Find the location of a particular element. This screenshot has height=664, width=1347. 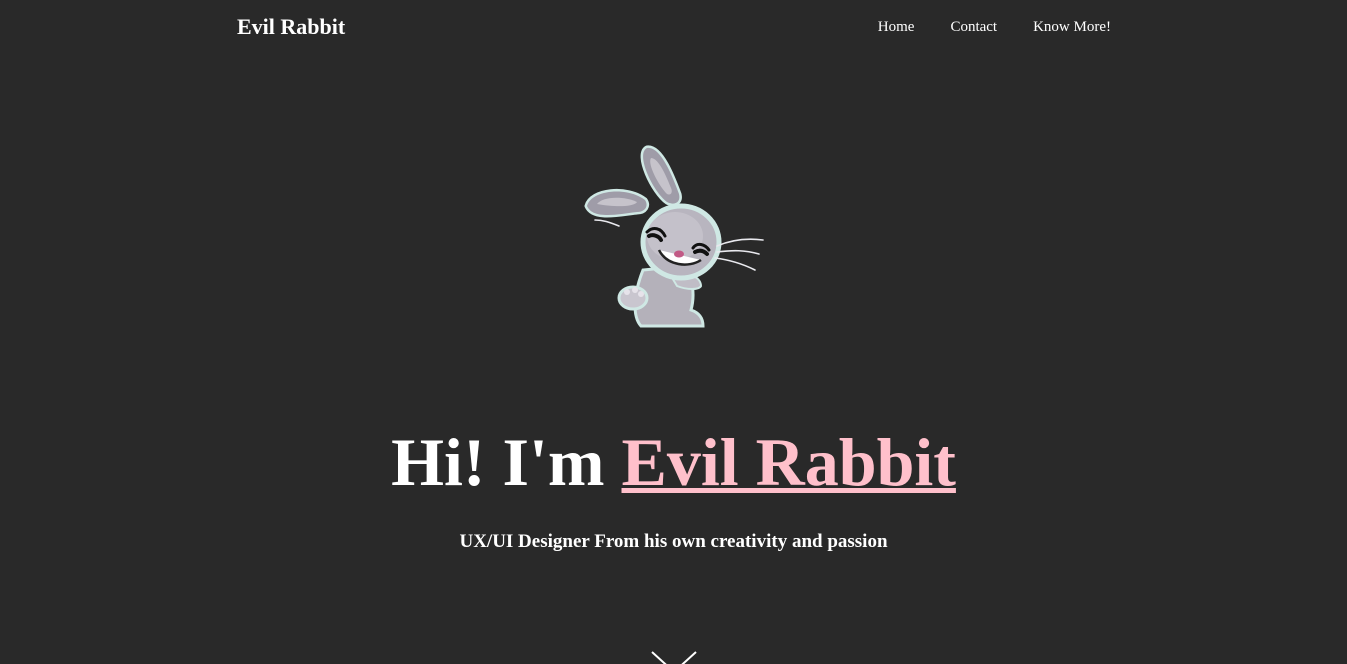

headline-prefix: Hi! I'm is located at coordinates (506, 462).